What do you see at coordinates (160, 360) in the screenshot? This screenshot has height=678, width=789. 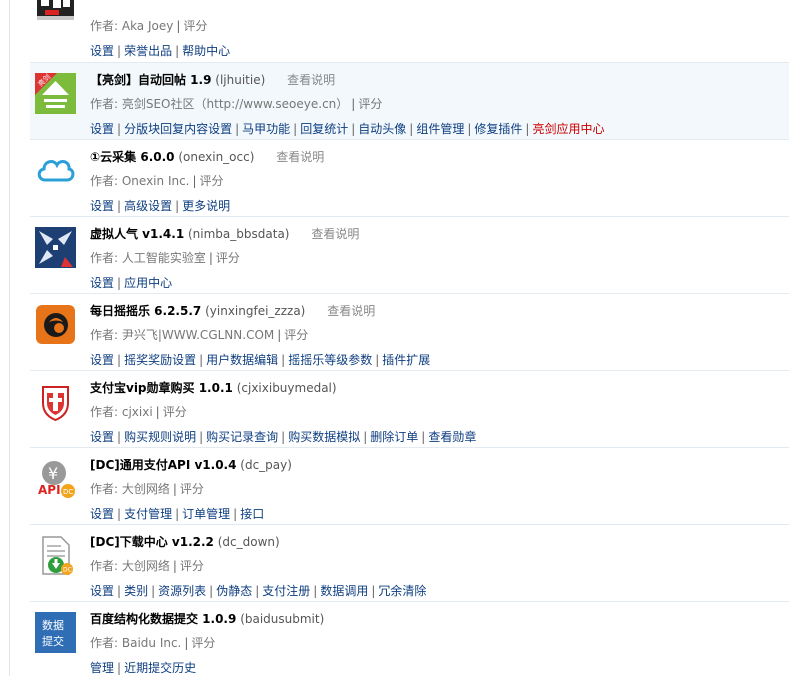 I see `plugin-link: 摇奖奖励设置` at bounding box center [160, 360].